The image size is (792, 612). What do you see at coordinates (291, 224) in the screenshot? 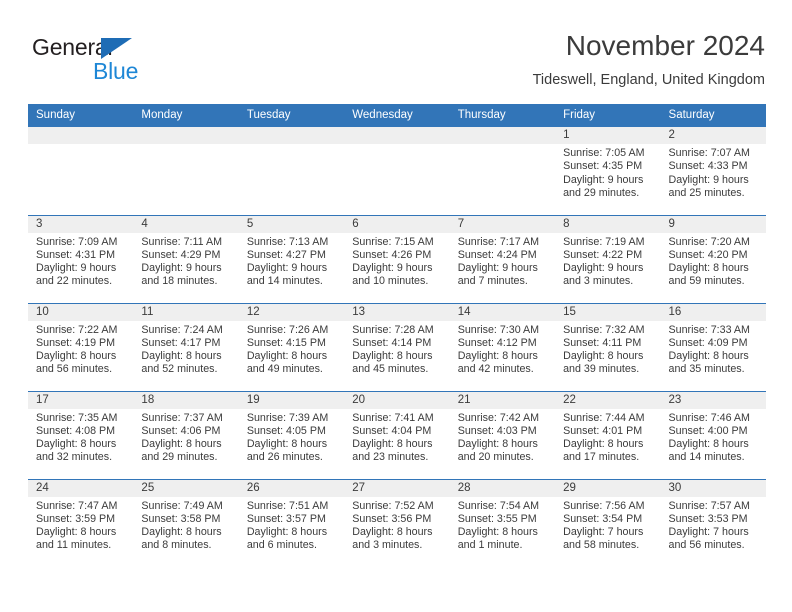
I see `day-number: 5` at bounding box center [291, 224].